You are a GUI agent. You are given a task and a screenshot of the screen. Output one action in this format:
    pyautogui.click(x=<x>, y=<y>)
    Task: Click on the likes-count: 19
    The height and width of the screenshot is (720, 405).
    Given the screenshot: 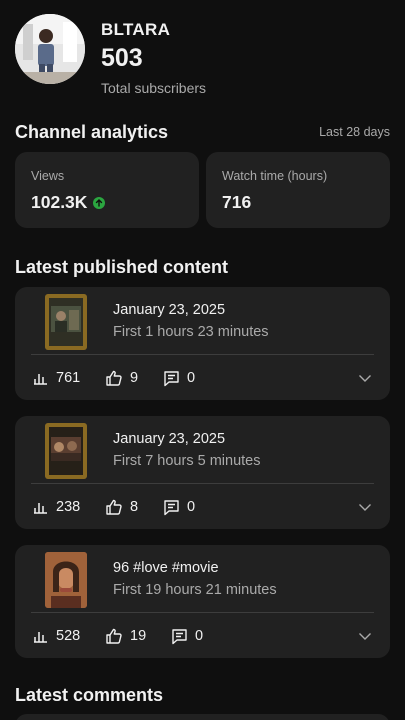 What is the action you would take?
    pyautogui.click(x=138, y=636)
    